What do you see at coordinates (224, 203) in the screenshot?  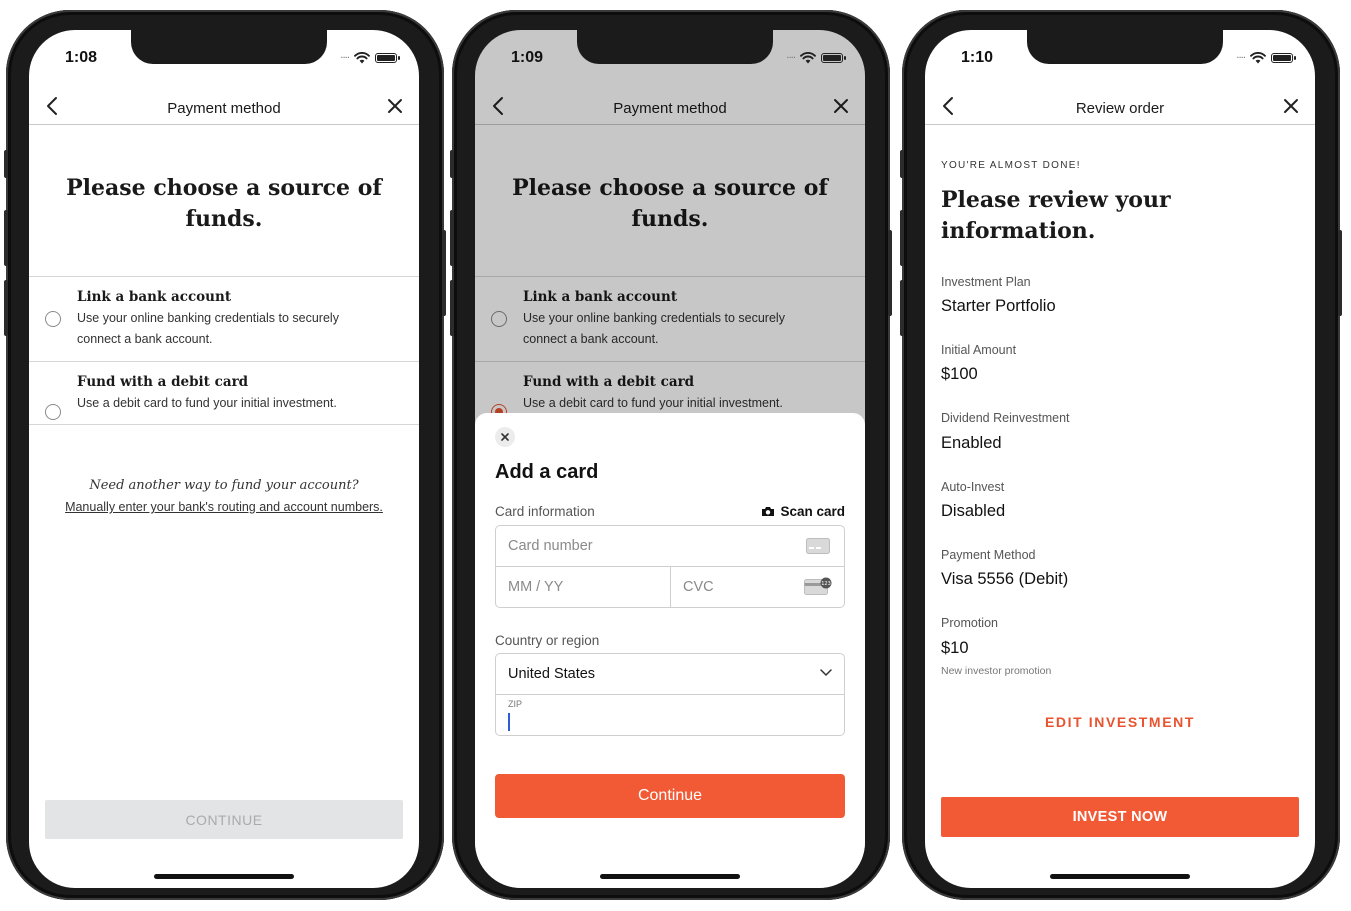 I see `page-heading: Please choose a source of funds.` at bounding box center [224, 203].